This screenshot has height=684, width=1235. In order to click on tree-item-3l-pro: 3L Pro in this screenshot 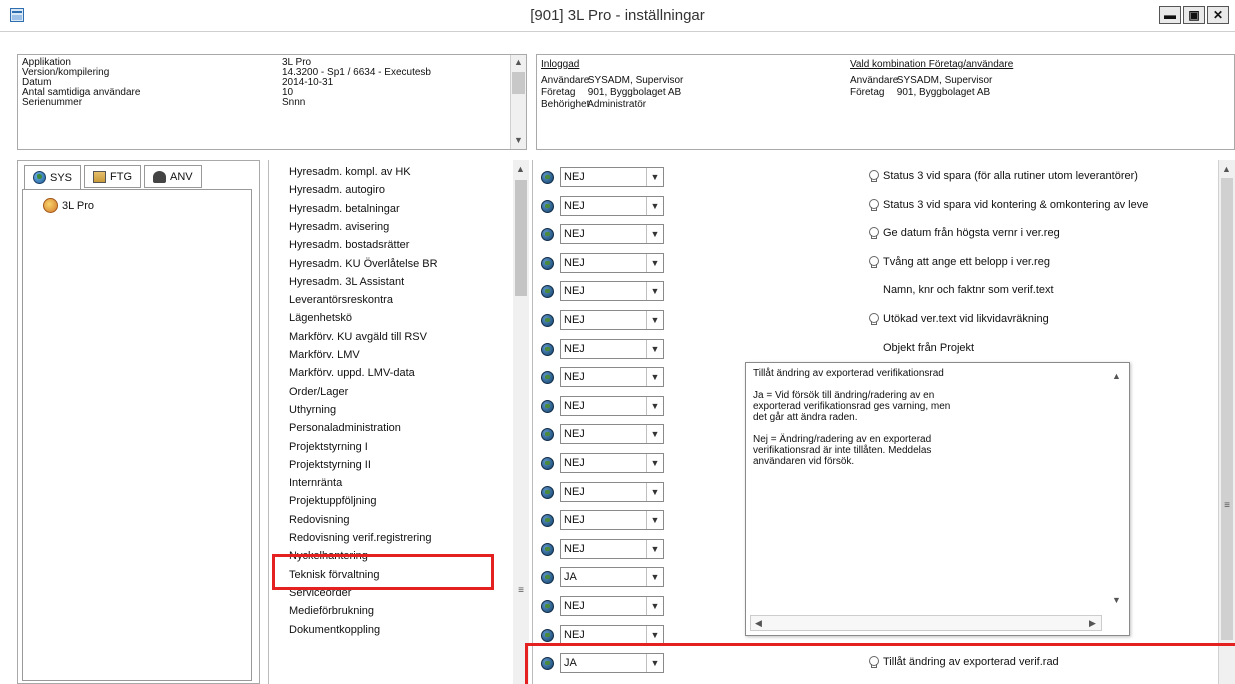, I will do `click(68, 205)`.